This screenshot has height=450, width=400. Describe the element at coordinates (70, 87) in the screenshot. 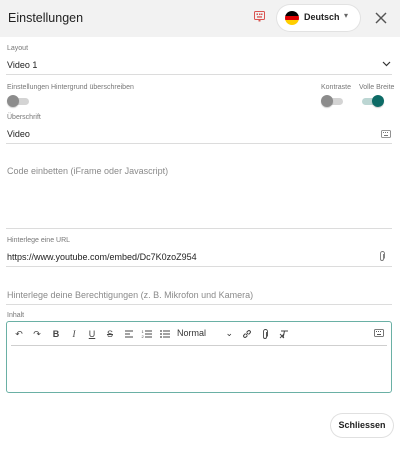

I see `override-bg-label: Einstellungen Hintergrund überschreiben` at that location.